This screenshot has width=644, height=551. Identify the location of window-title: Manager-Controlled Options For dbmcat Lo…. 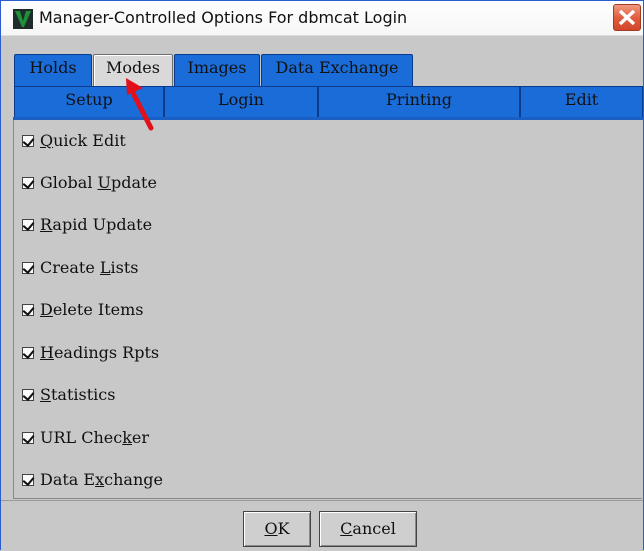
(223, 17).